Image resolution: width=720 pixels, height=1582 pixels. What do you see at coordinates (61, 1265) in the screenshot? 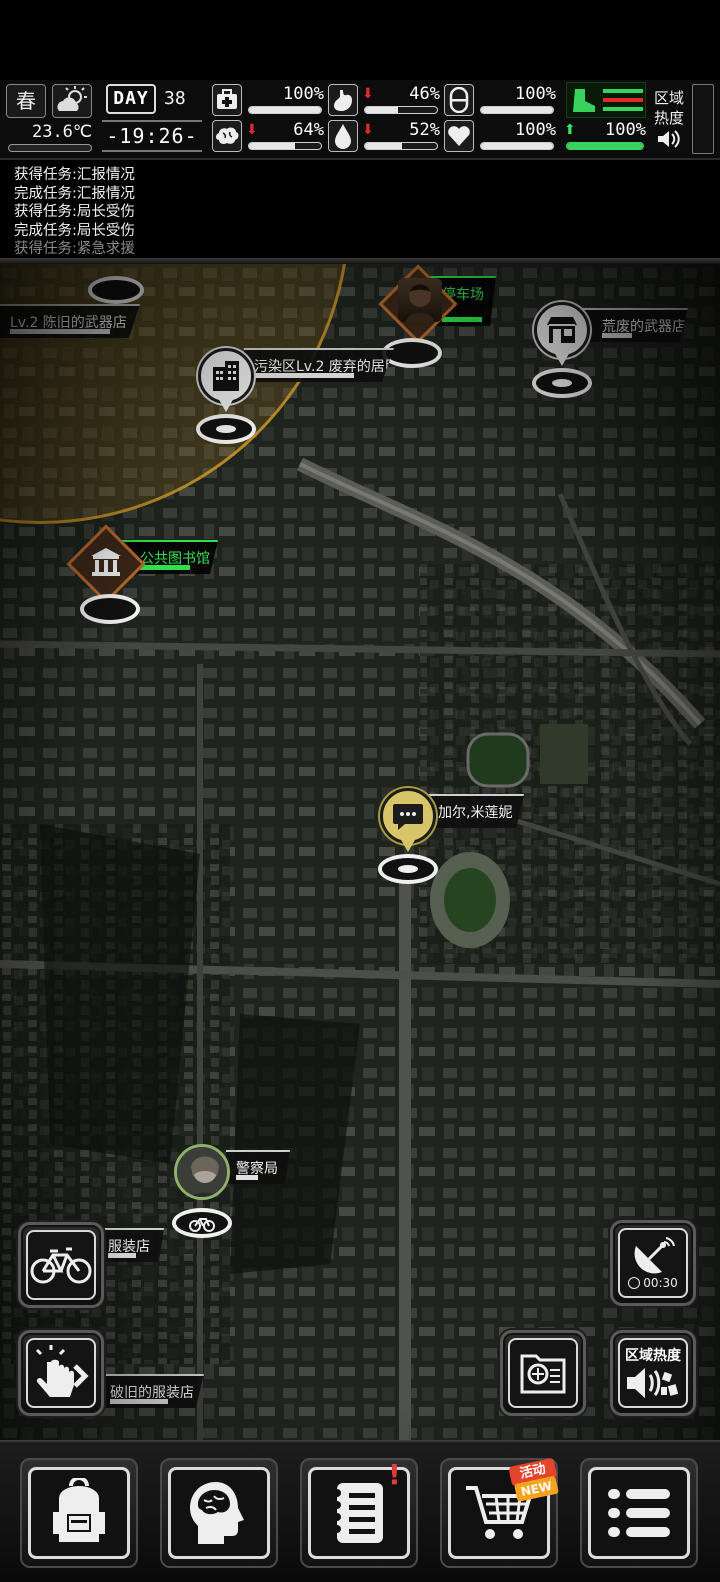
I see `travel-mode-button` at bounding box center [61, 1265].